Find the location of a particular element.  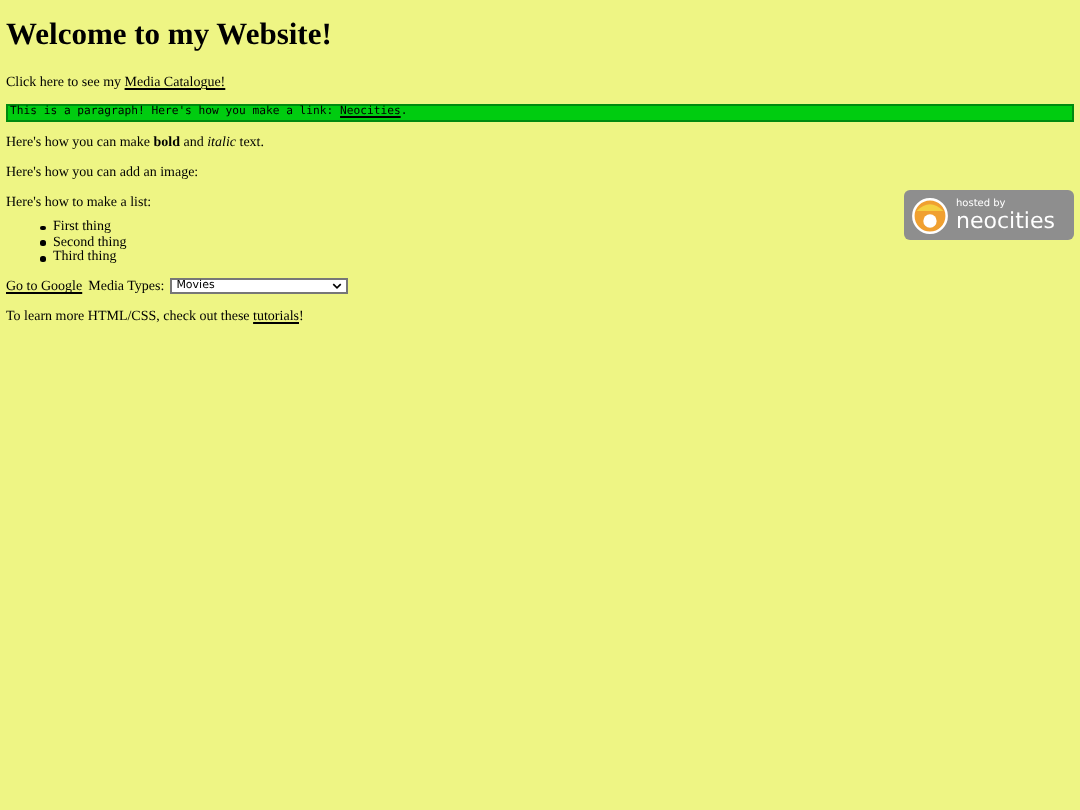

mascot-icon is located at coordinates (930, 215).